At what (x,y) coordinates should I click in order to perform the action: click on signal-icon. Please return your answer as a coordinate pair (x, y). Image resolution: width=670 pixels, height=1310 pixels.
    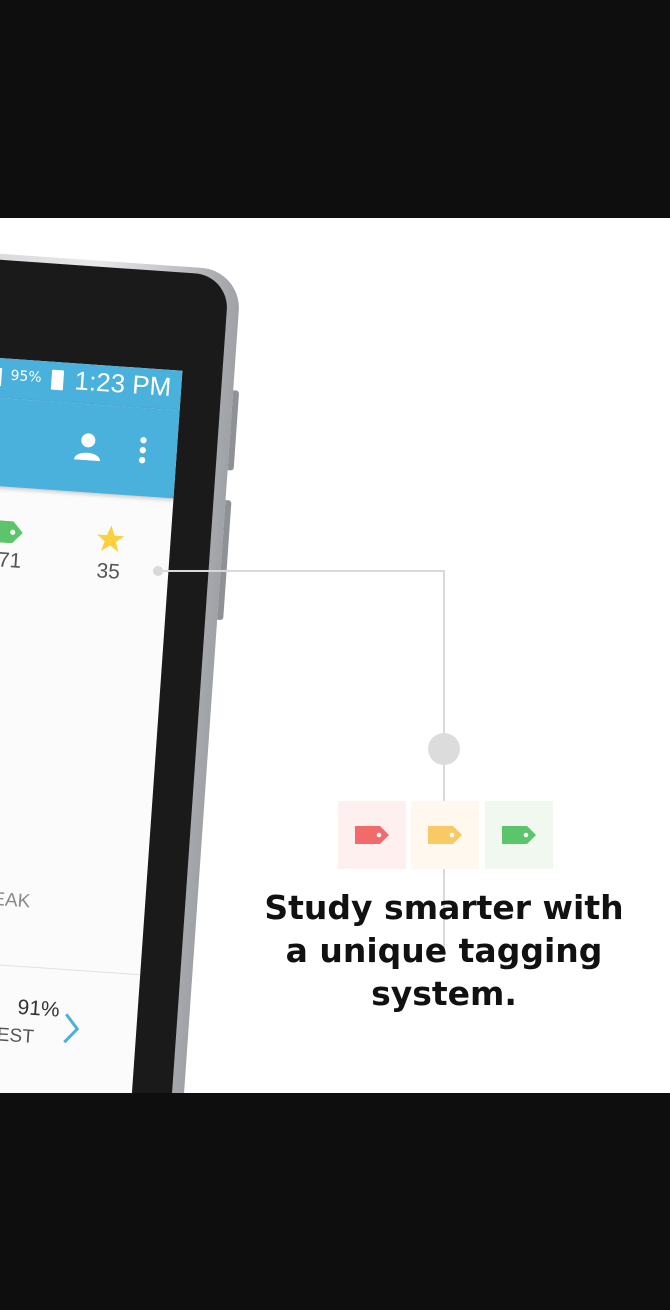
    Looking at the image, I should click on (1, 377).